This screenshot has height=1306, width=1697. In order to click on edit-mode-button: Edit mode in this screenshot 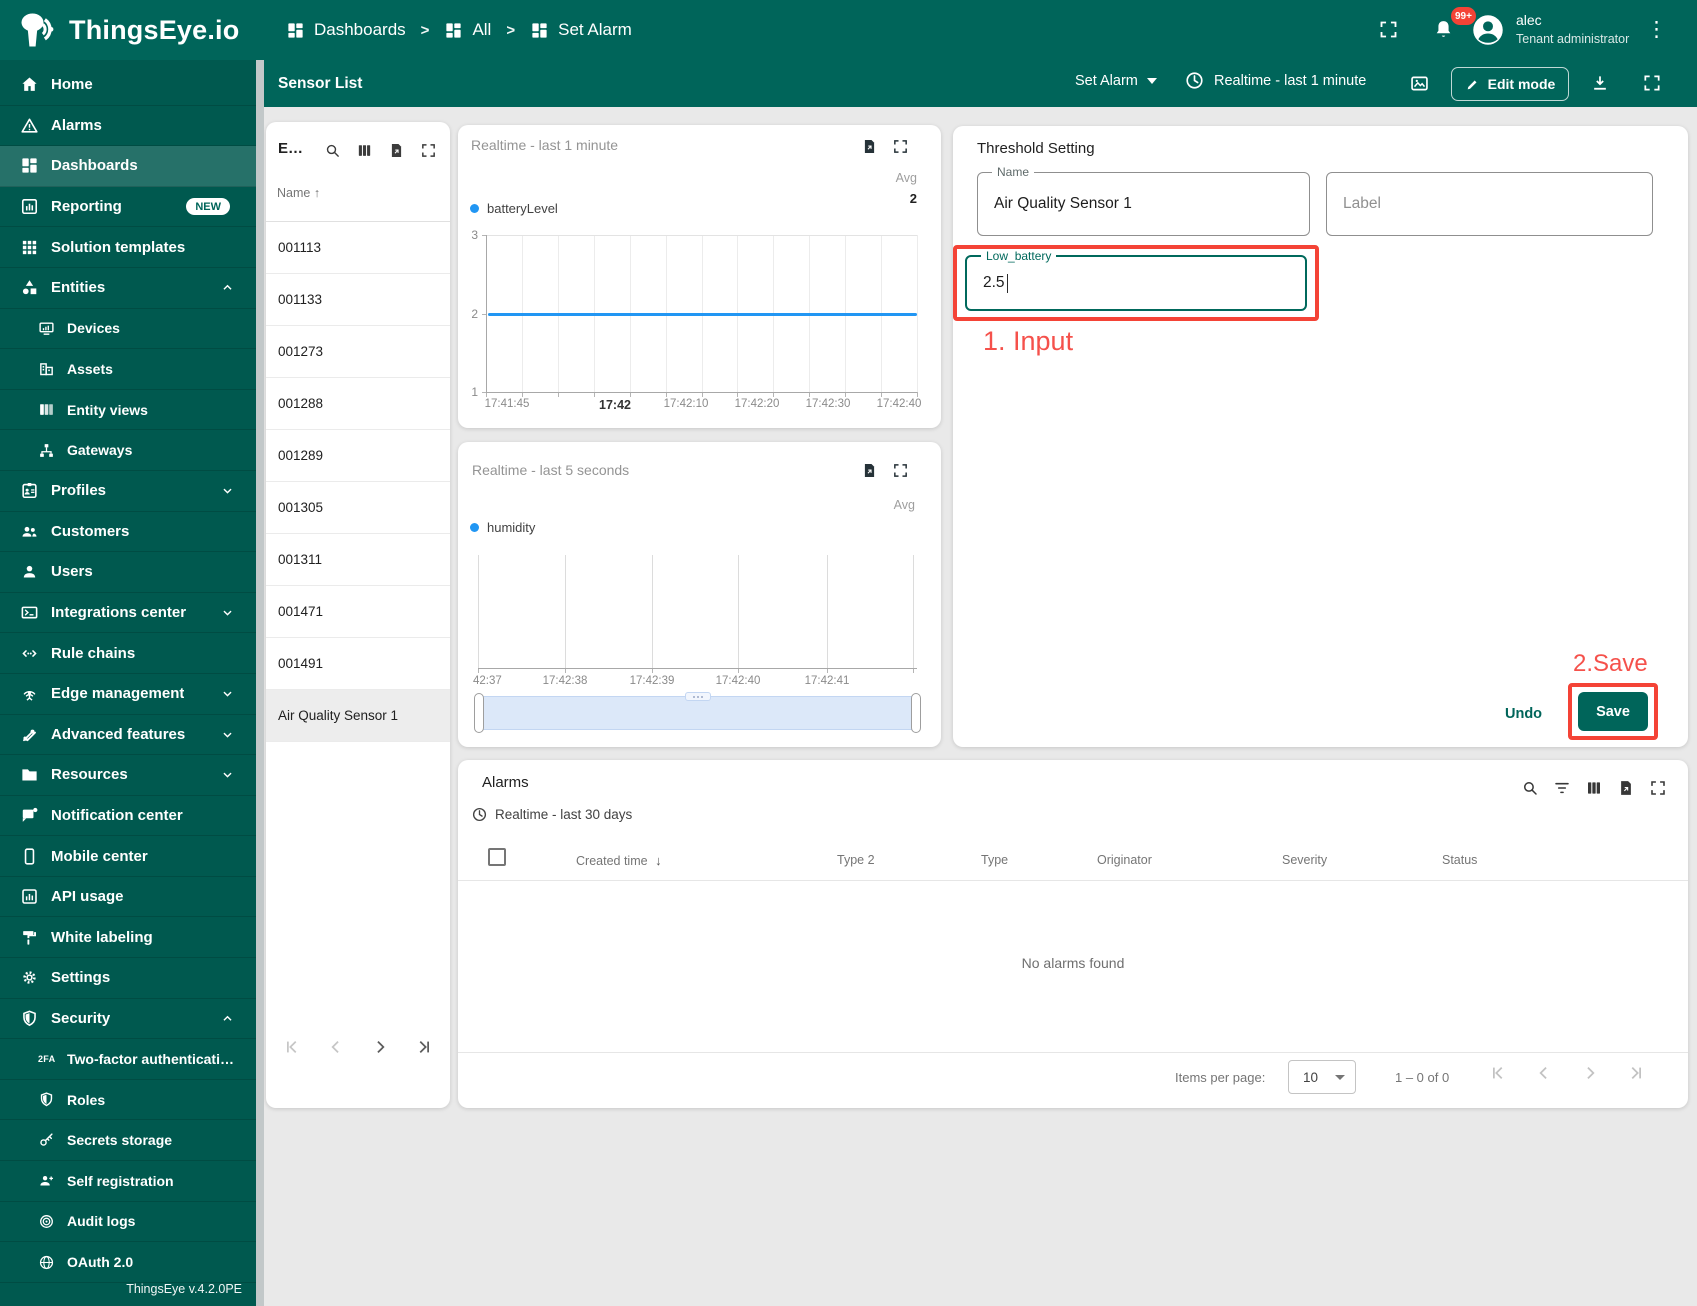, I will do `click(1510, 84)`.